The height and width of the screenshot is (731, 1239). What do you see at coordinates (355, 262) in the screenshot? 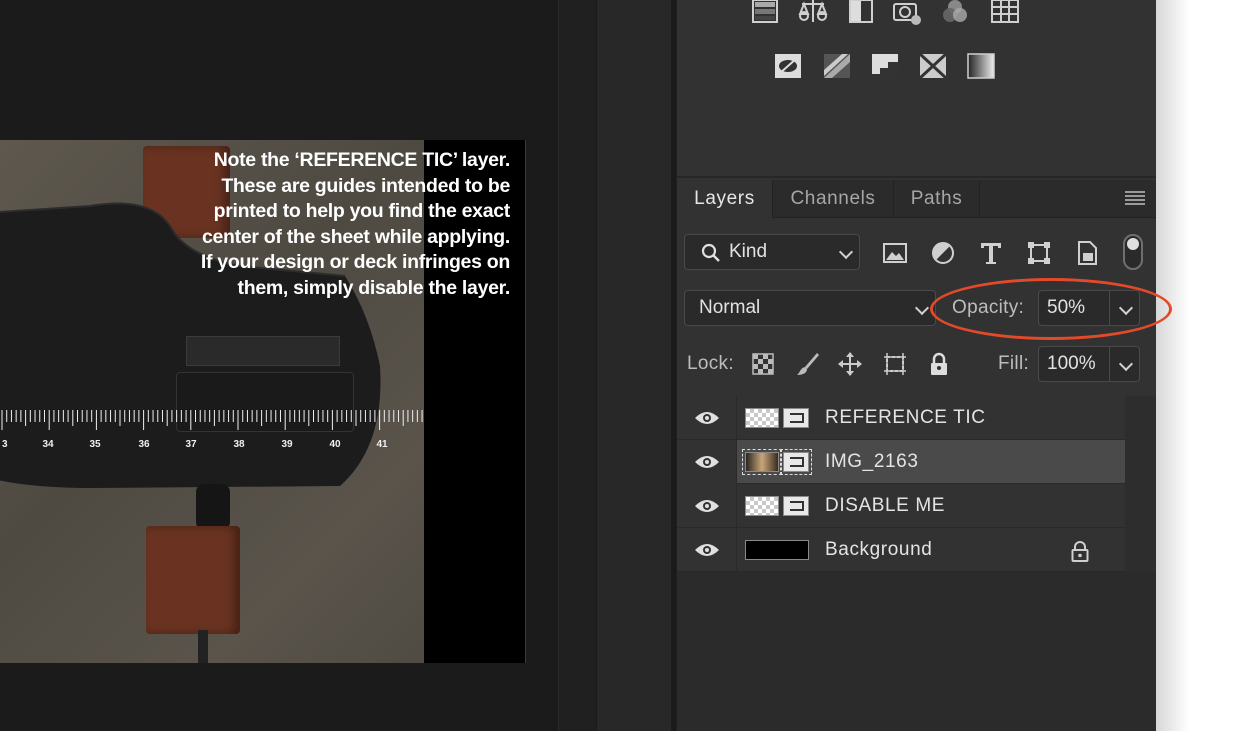
I see `note-line: If your design or deck infringes on` at bounding box center [355, 262].